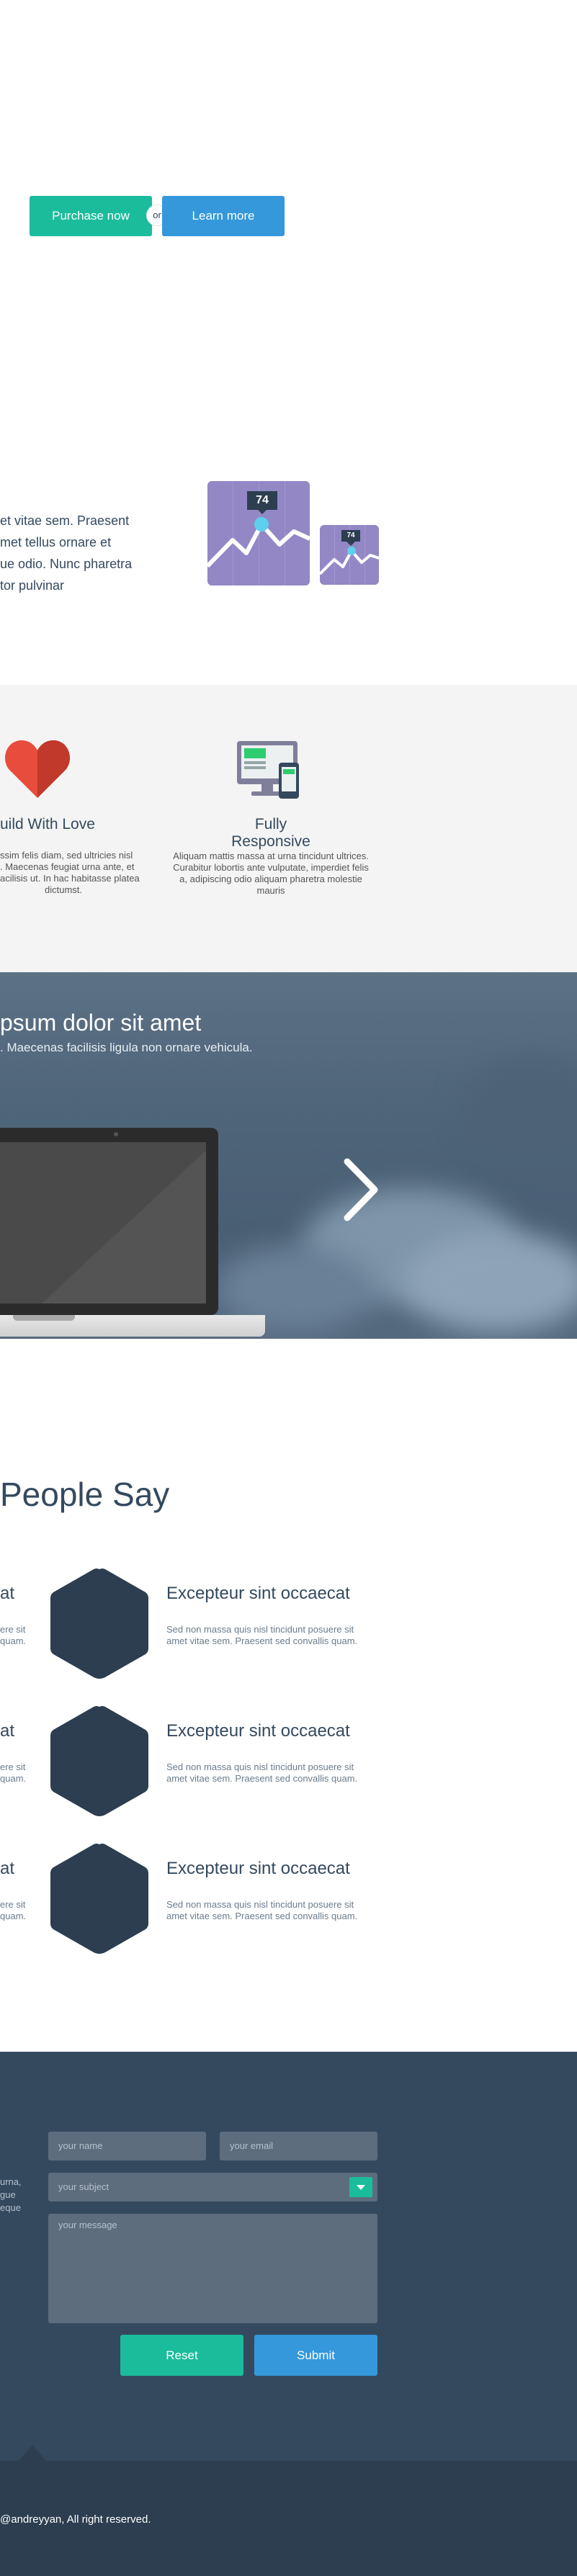 The image size is (577, 2576). What do you see at coordinates (37, 769) in the screenshot?
I see `heart-icon` at bounding box center [37, 769].